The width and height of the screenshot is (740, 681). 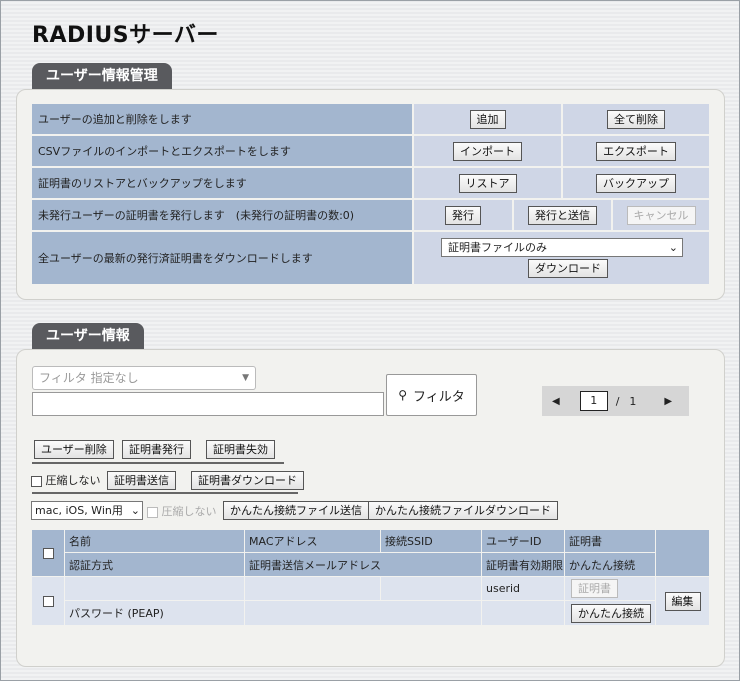 What do you see at coordinates (154, 564) in the screenshot?
I see `col-auth: 認証方式` at bounding box center [154, 564].